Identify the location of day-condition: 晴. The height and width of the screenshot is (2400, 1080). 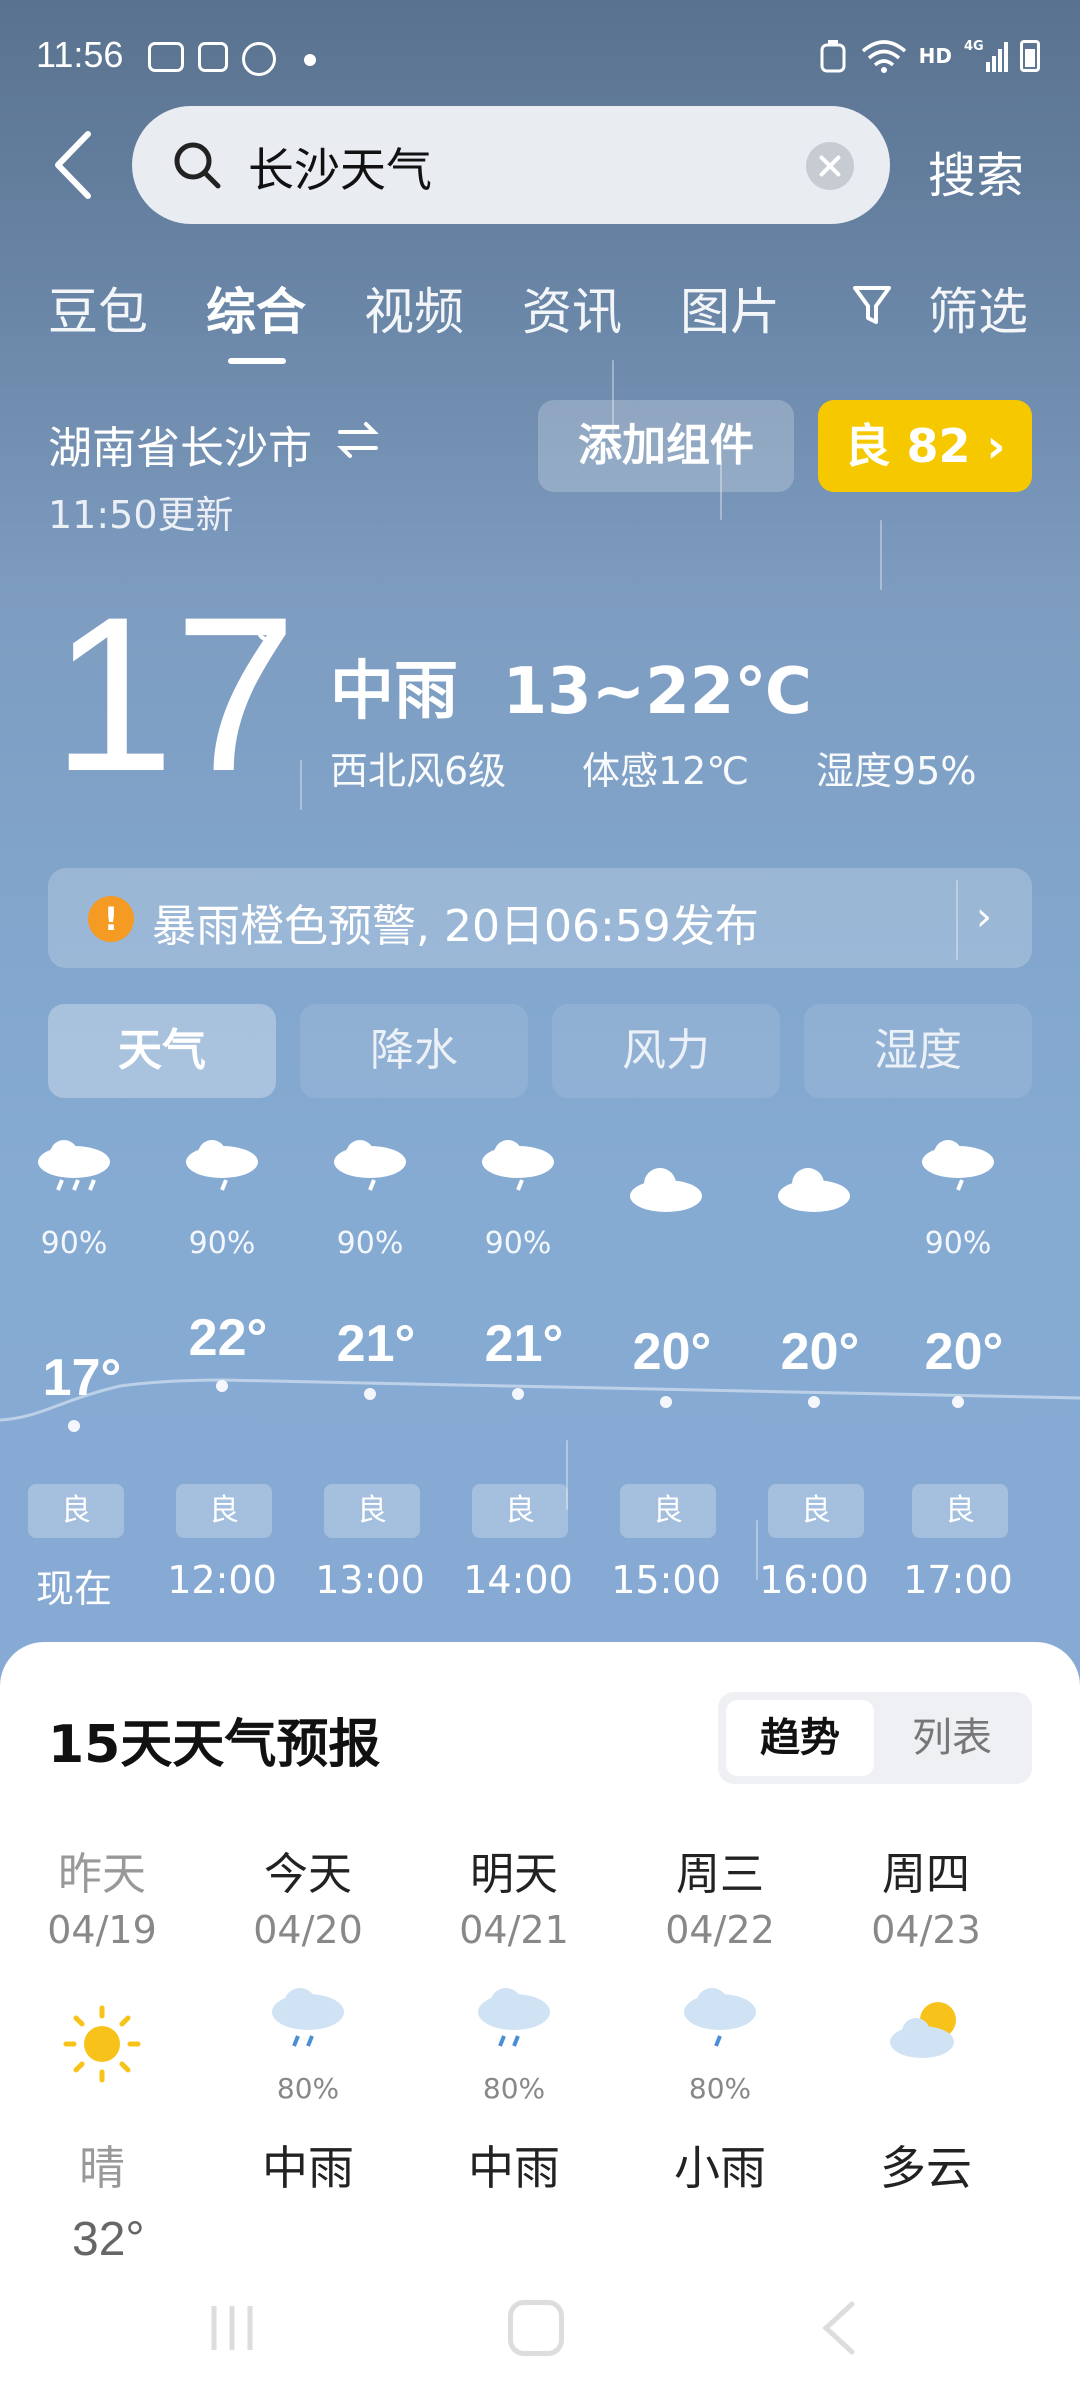
(102, 2168).